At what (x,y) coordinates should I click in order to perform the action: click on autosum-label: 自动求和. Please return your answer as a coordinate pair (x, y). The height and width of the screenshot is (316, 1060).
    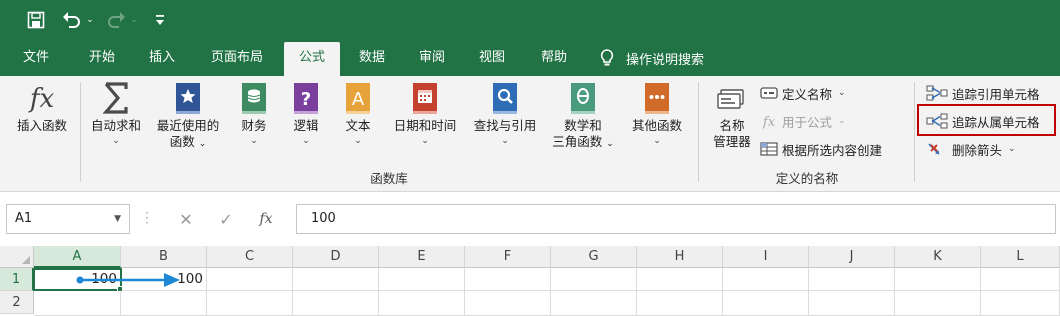
    Looking at the image, I should click on (115, 125).